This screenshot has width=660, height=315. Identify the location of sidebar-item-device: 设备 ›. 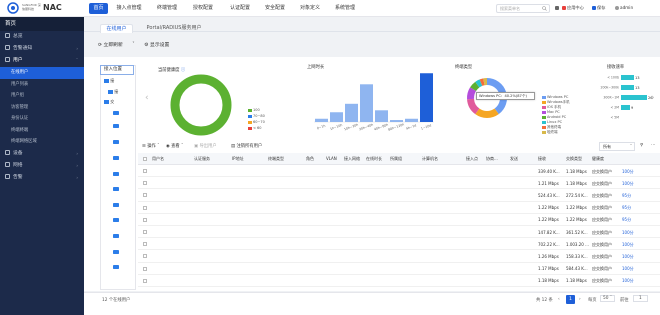
(42, 154).